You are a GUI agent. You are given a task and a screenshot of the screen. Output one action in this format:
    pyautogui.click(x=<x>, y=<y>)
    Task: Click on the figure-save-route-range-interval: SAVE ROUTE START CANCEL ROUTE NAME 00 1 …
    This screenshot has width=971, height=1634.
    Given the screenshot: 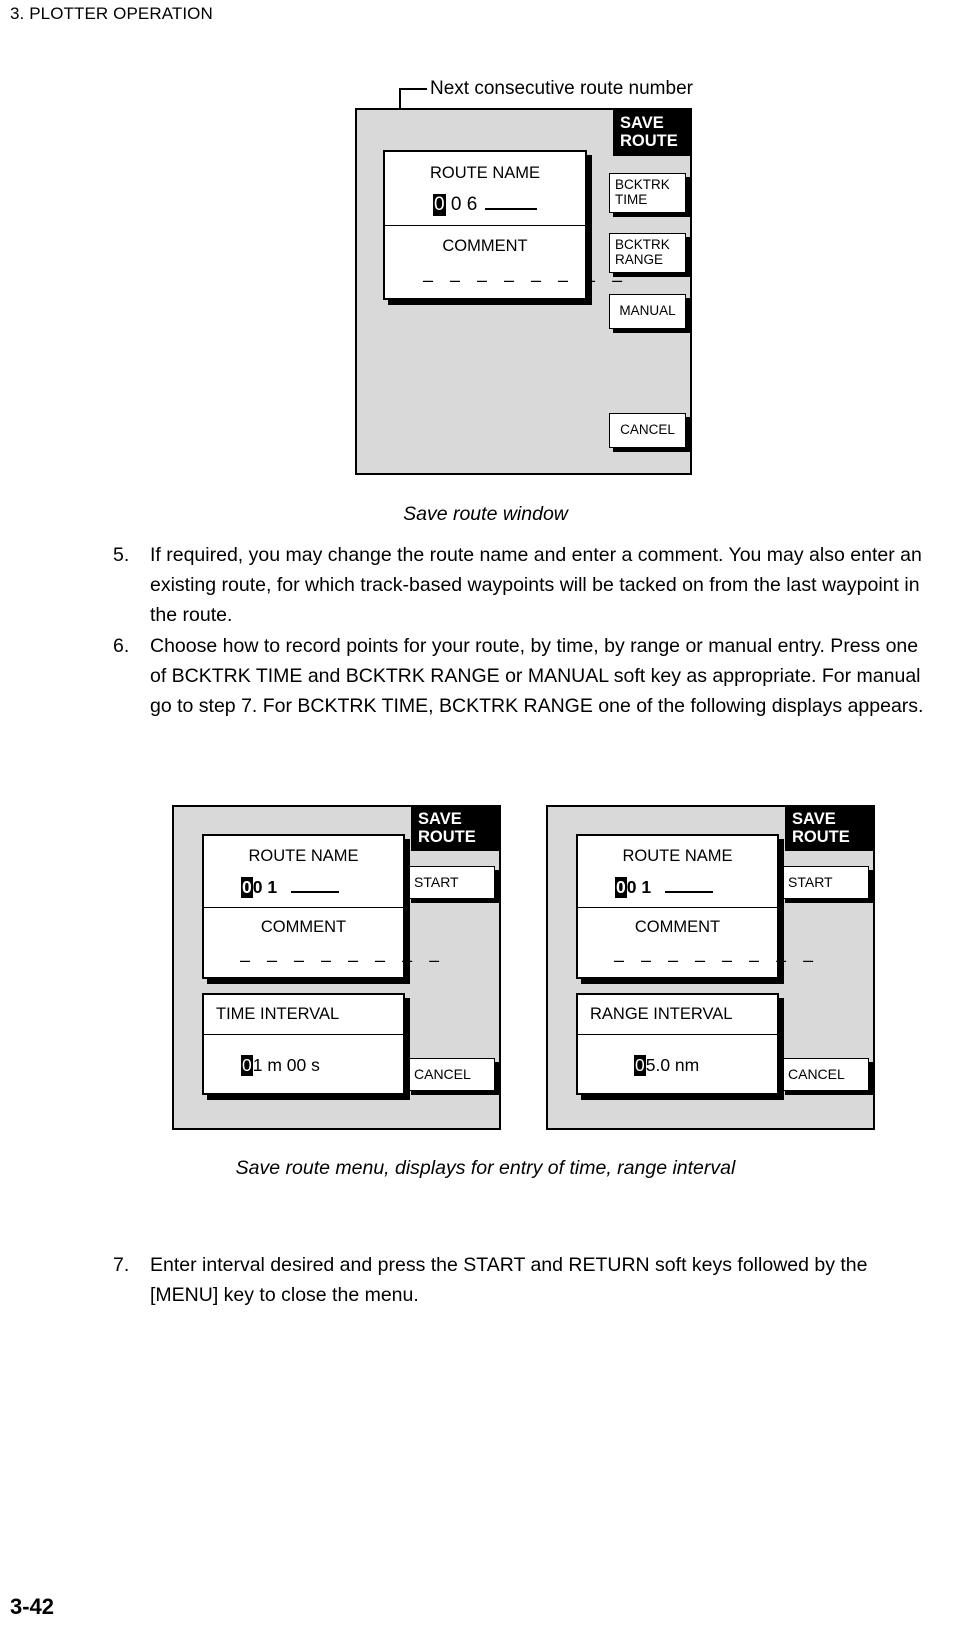 What is the action you would take?
    pyautogui.click(x=710, y=967)
    